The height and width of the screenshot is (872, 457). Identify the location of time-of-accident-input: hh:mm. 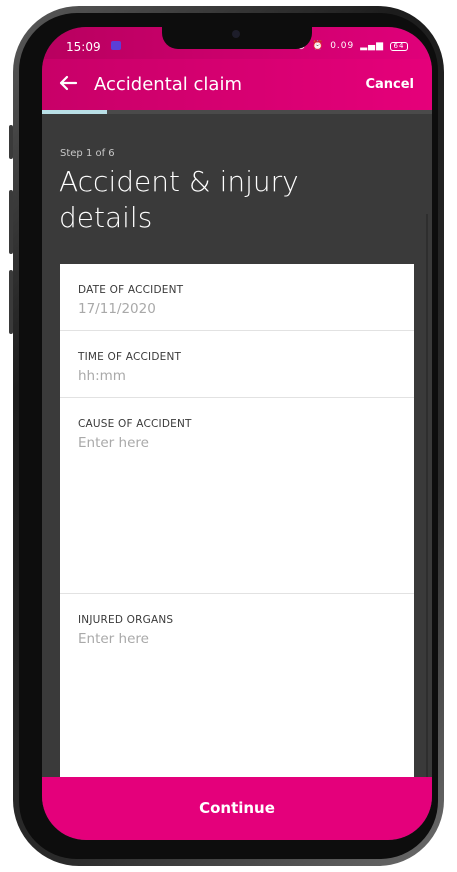
(102, 376).